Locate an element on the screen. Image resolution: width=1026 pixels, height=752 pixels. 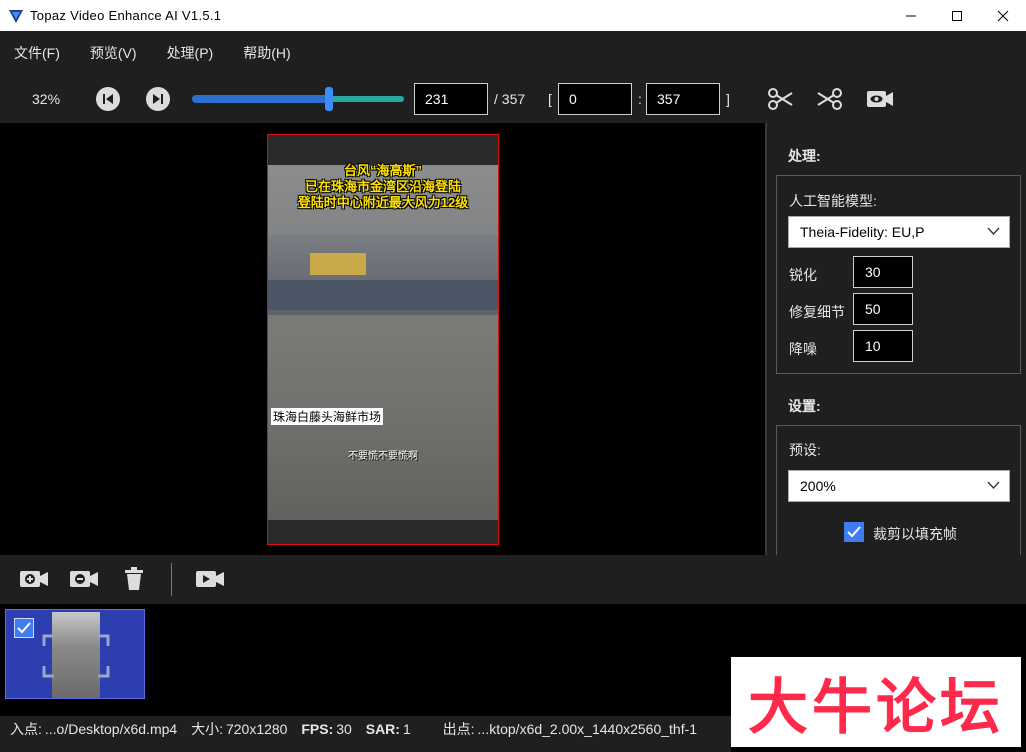
frame-slider is located at coordinates (298, 99).